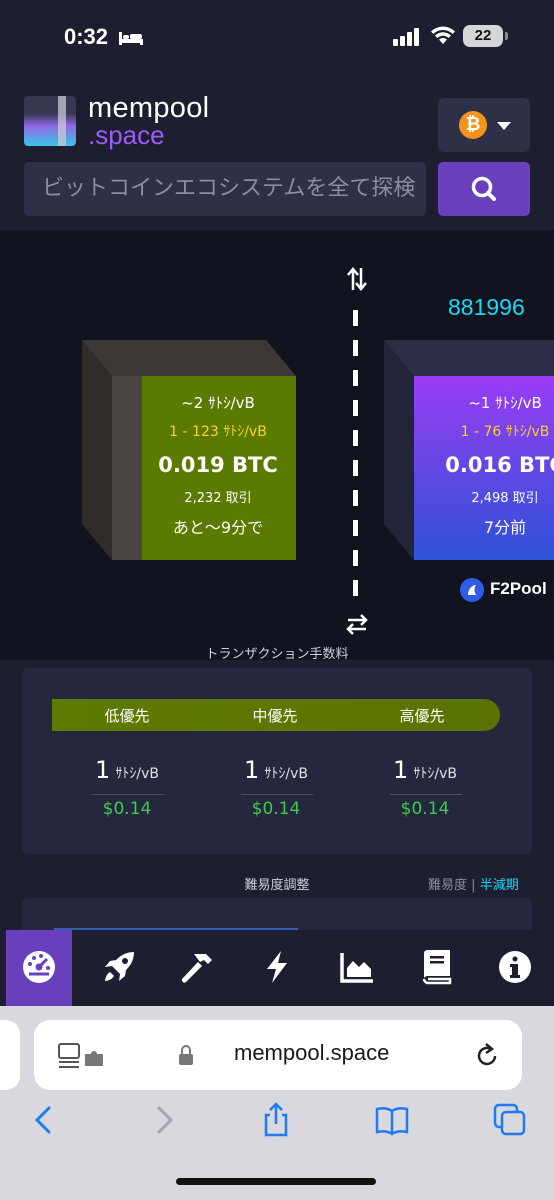  I want to click on bookmarks-icon, so click(392, 1120).